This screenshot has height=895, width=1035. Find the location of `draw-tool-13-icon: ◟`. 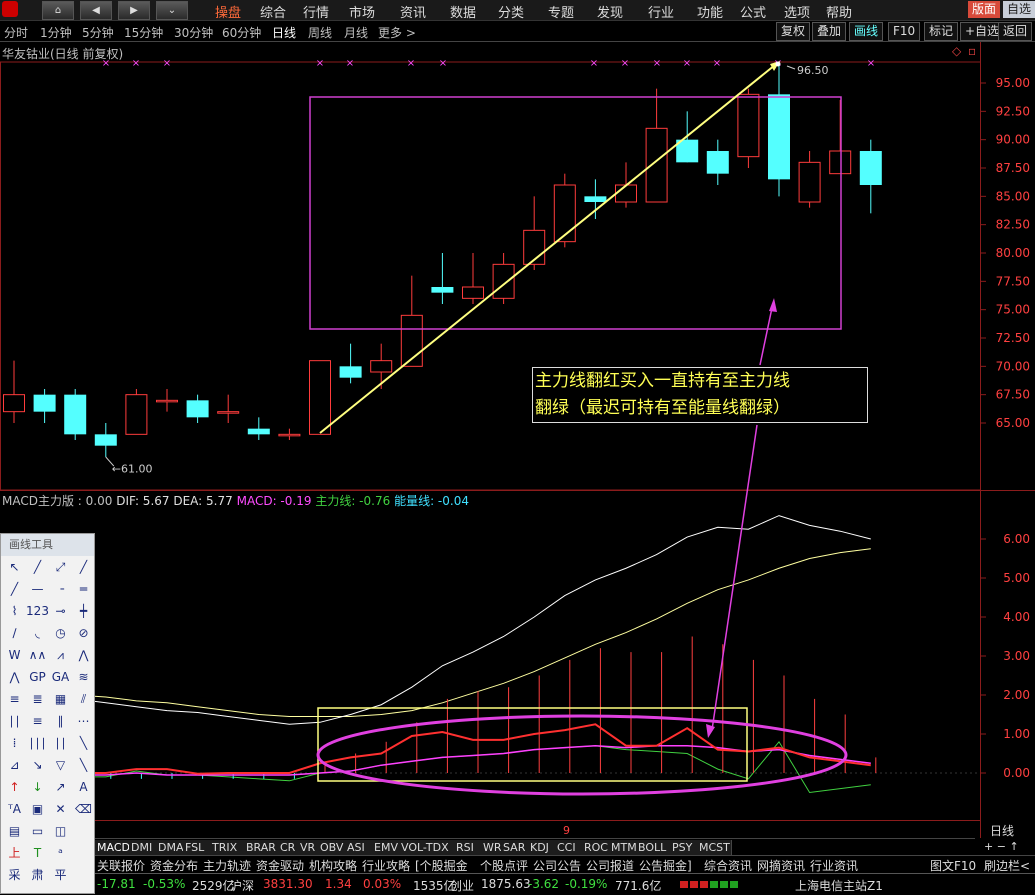

draw-tool-13-icon: ◟ is located at coordinates (37, 633).